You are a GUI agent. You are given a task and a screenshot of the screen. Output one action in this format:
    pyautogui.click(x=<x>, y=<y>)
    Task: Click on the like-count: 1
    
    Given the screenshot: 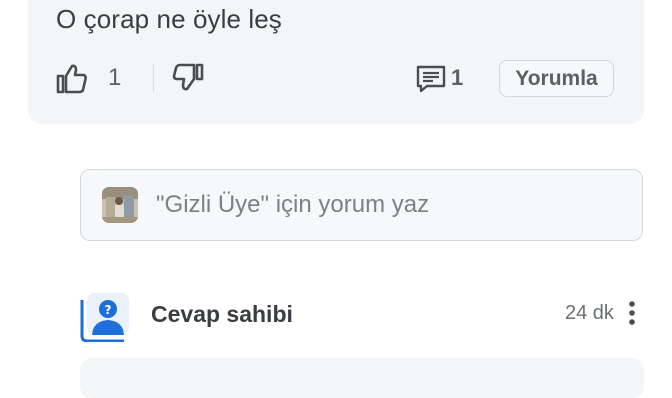 What is the action you would take?
    pyautogui.click(x=115, y=77)
    